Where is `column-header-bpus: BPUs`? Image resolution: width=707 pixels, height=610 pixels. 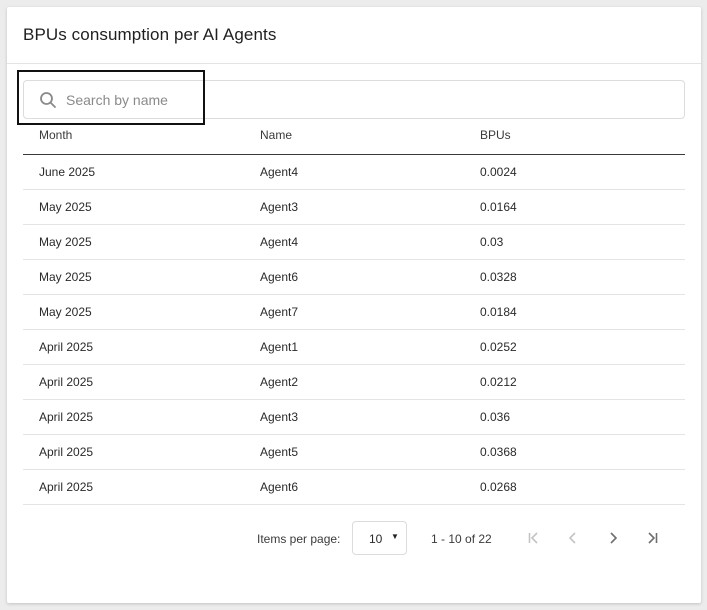 column-header-bpus: BPUs is located at coordinates (495, 135).